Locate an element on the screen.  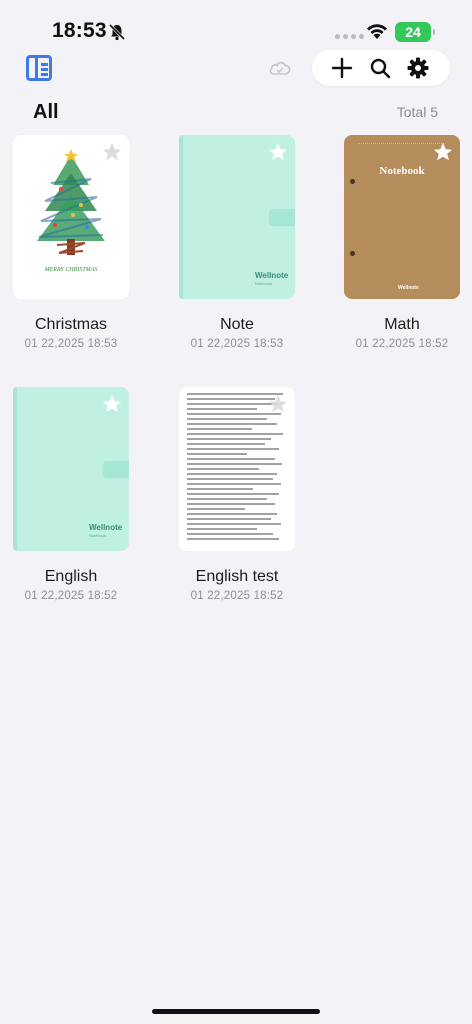
notebook-cover is located at coordinates (237, 469).